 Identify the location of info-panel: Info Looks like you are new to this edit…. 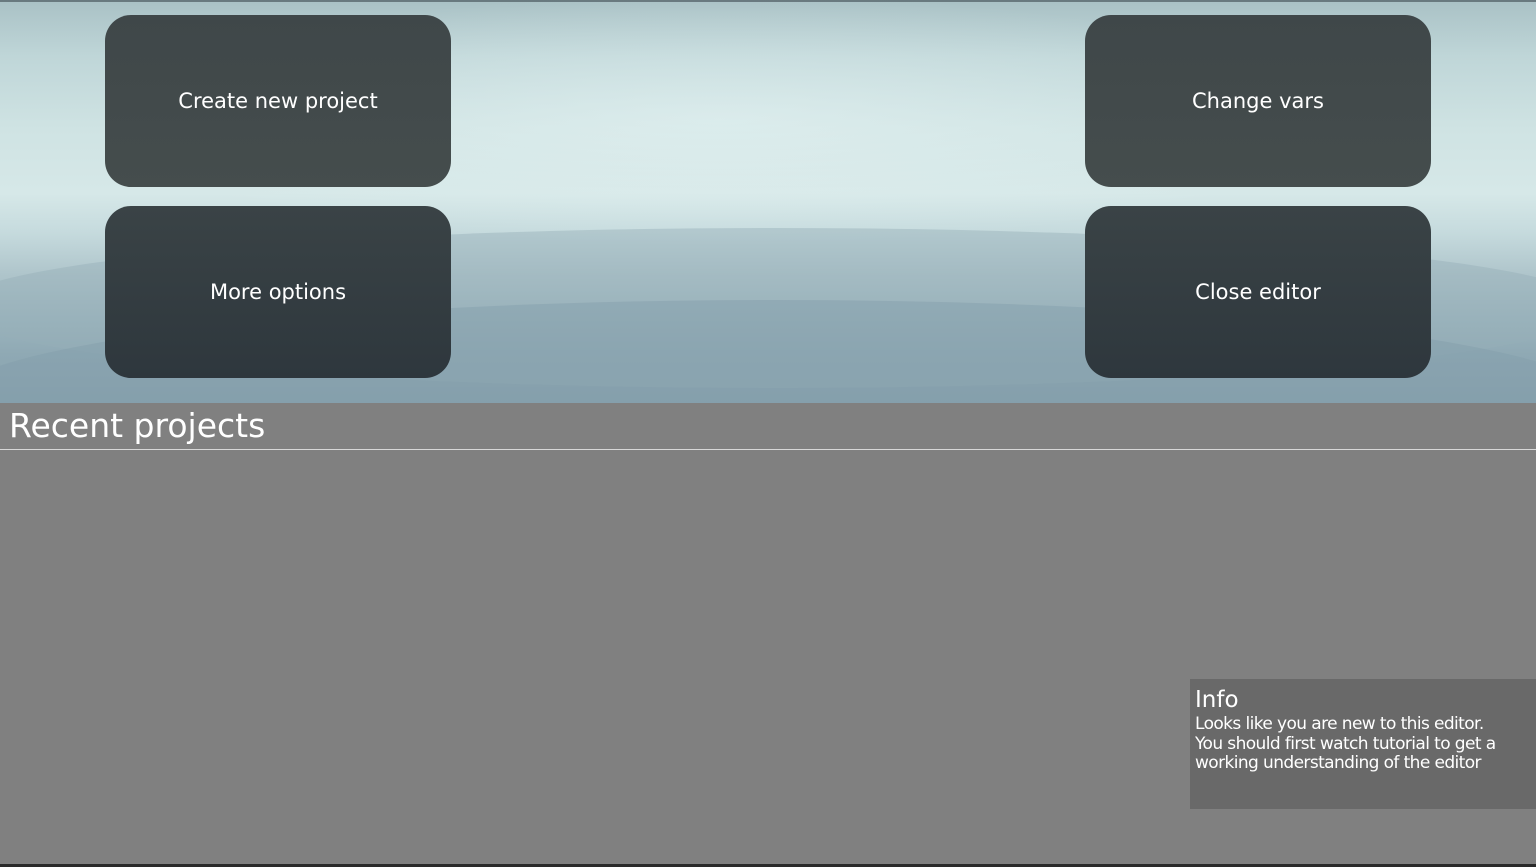
(1363, 744).